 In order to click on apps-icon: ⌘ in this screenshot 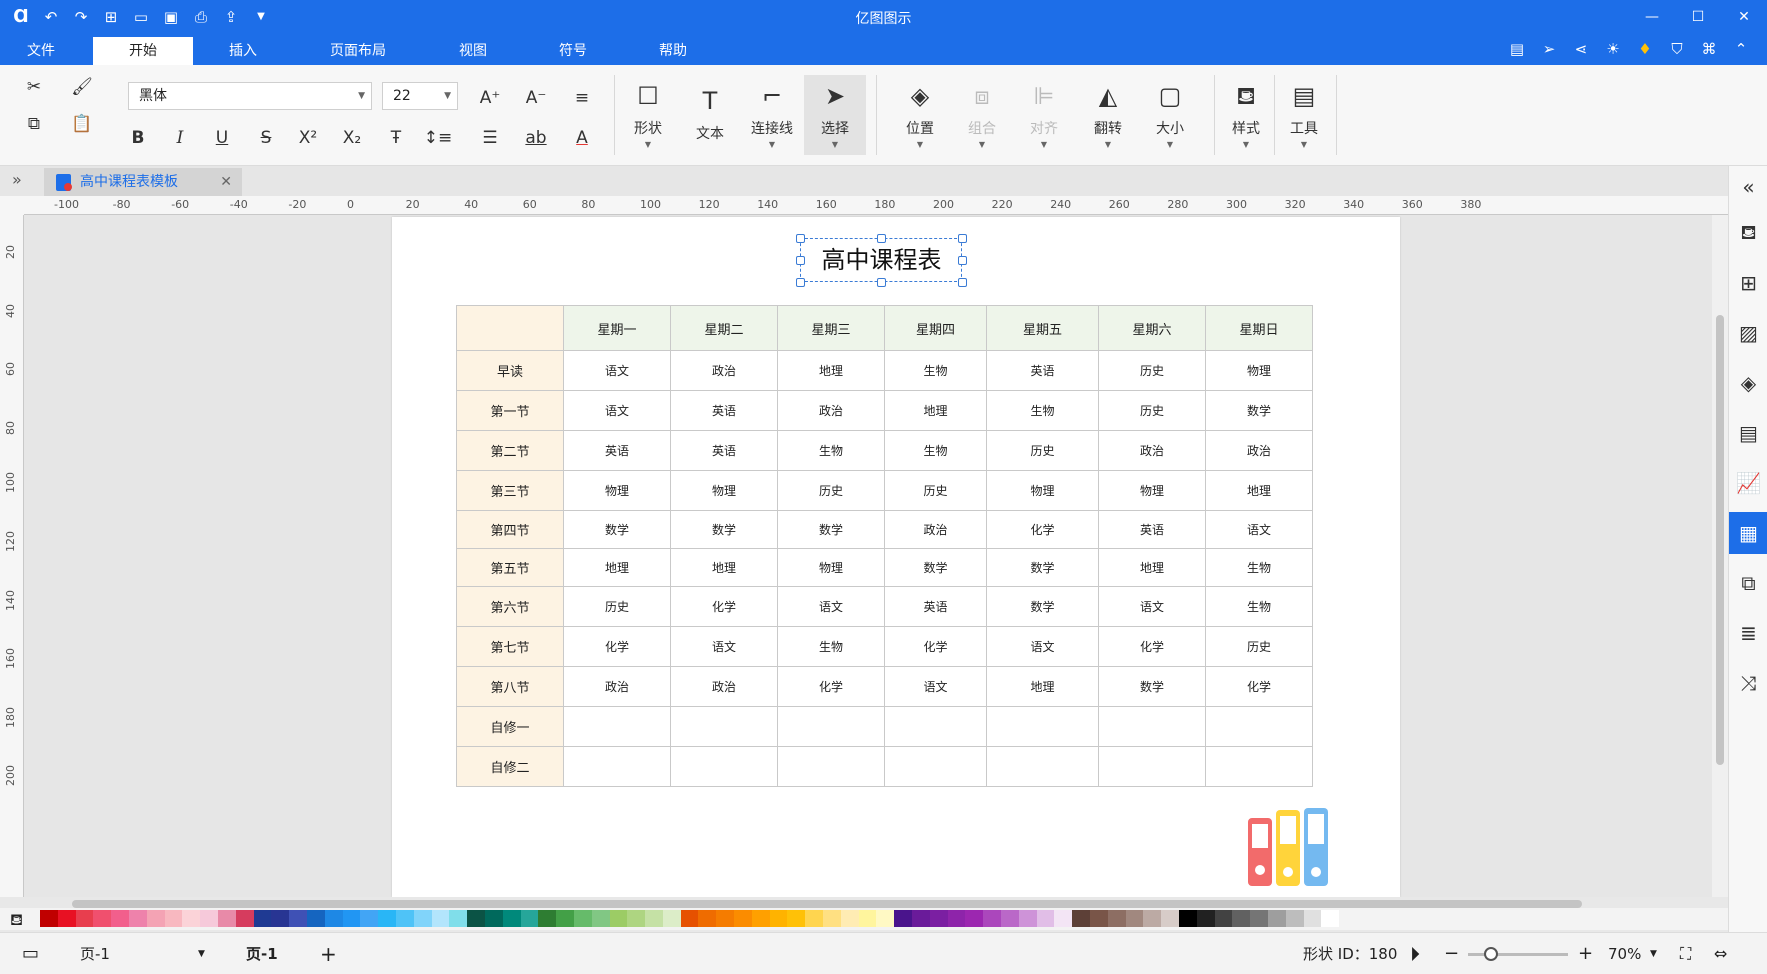, I will do `click(1709, 49)`.